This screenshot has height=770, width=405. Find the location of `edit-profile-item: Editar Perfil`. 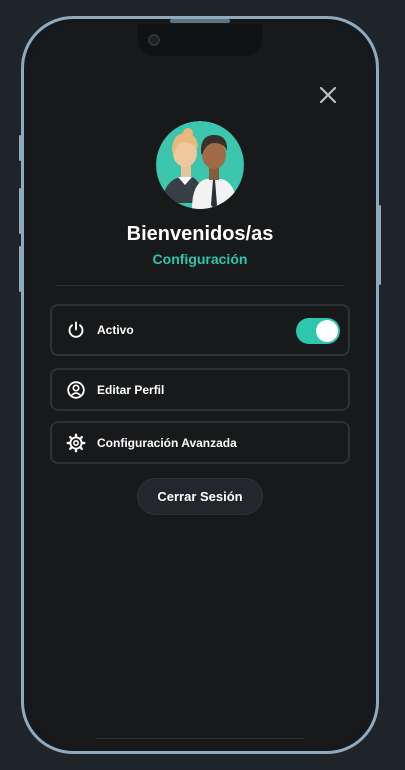

edit-profile-item: Editar Perfil is located at coordinates (200, 389).